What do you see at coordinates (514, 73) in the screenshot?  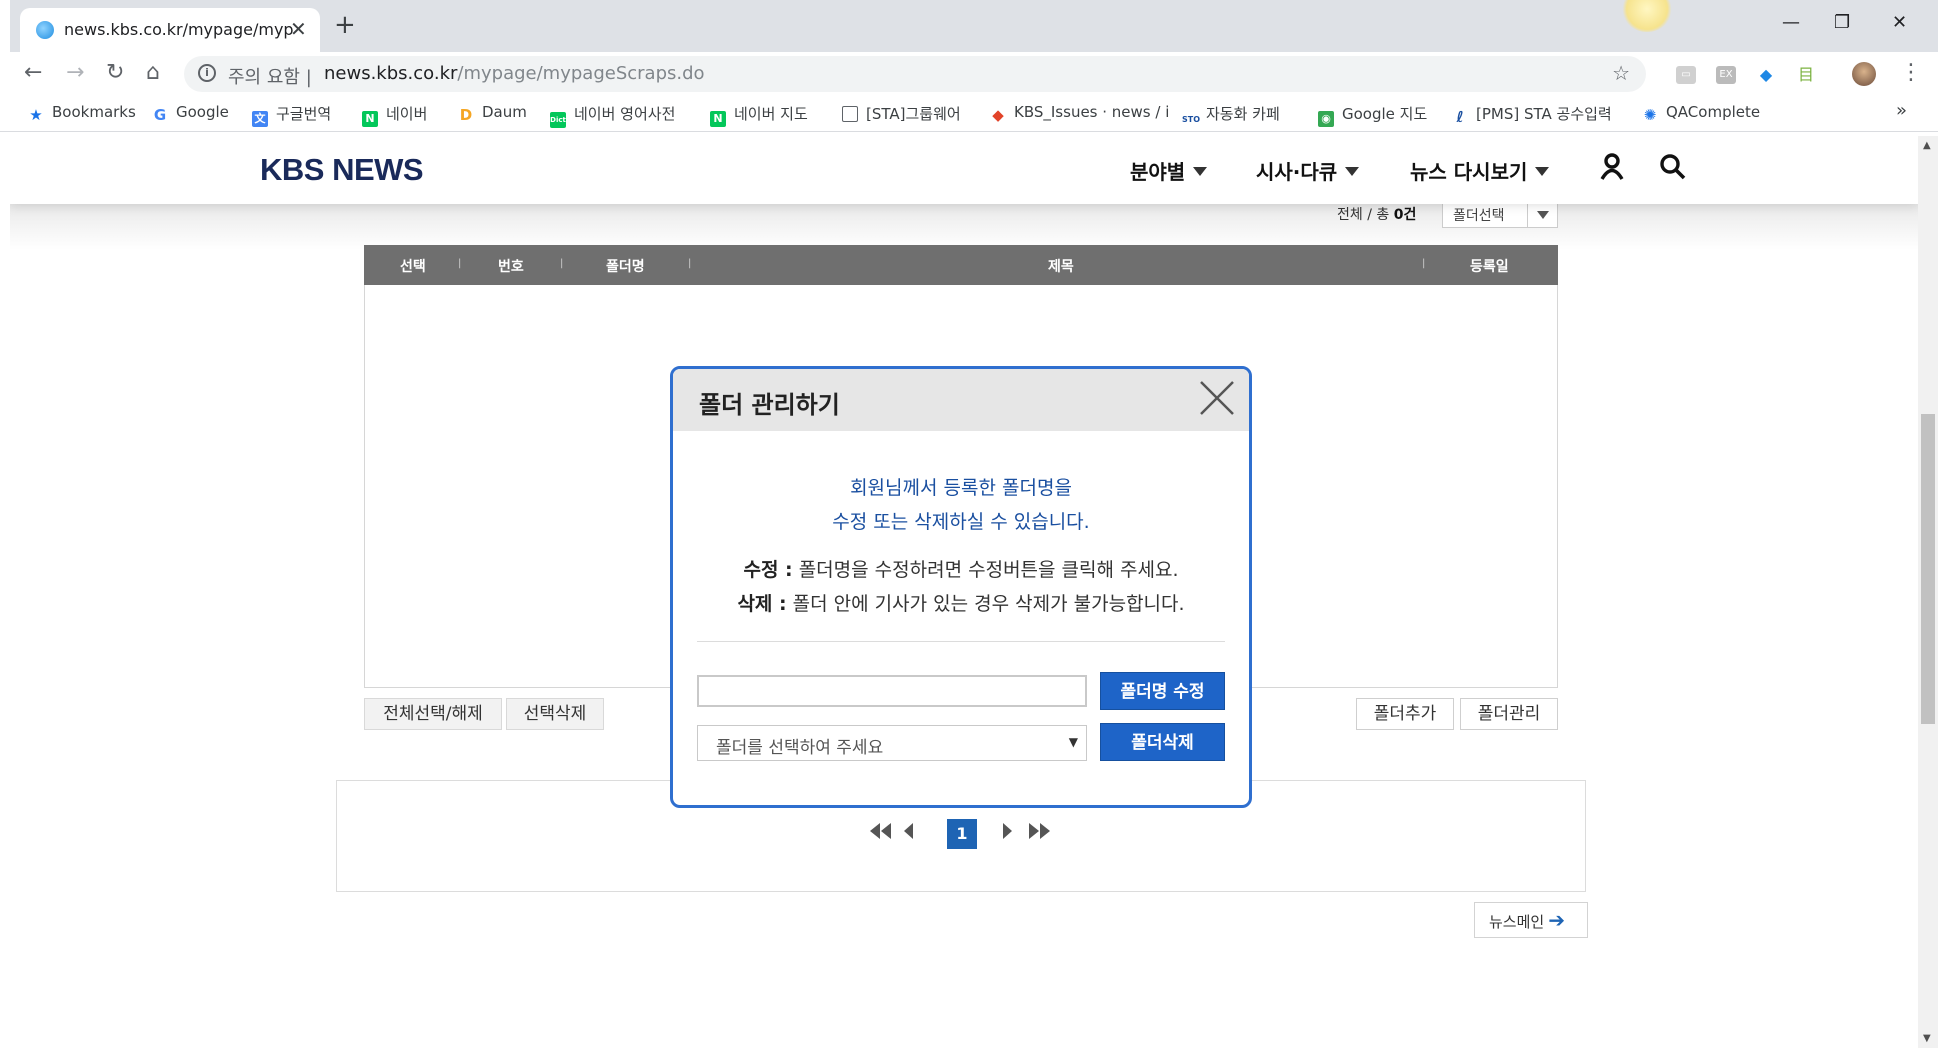 I see `url-text: news.kbs.co.kr/mypage/mypageScraps.do` at bounding box center [514, 73].